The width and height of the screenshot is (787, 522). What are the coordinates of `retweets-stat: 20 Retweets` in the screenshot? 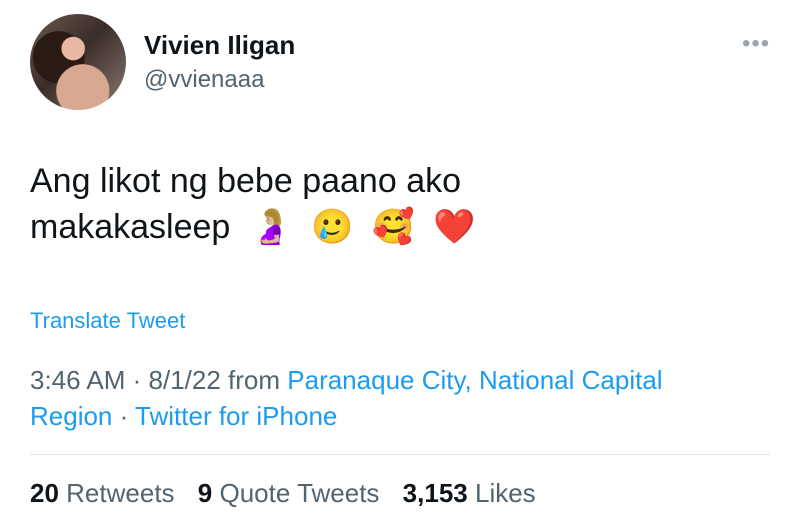 It's located at (102, 493).